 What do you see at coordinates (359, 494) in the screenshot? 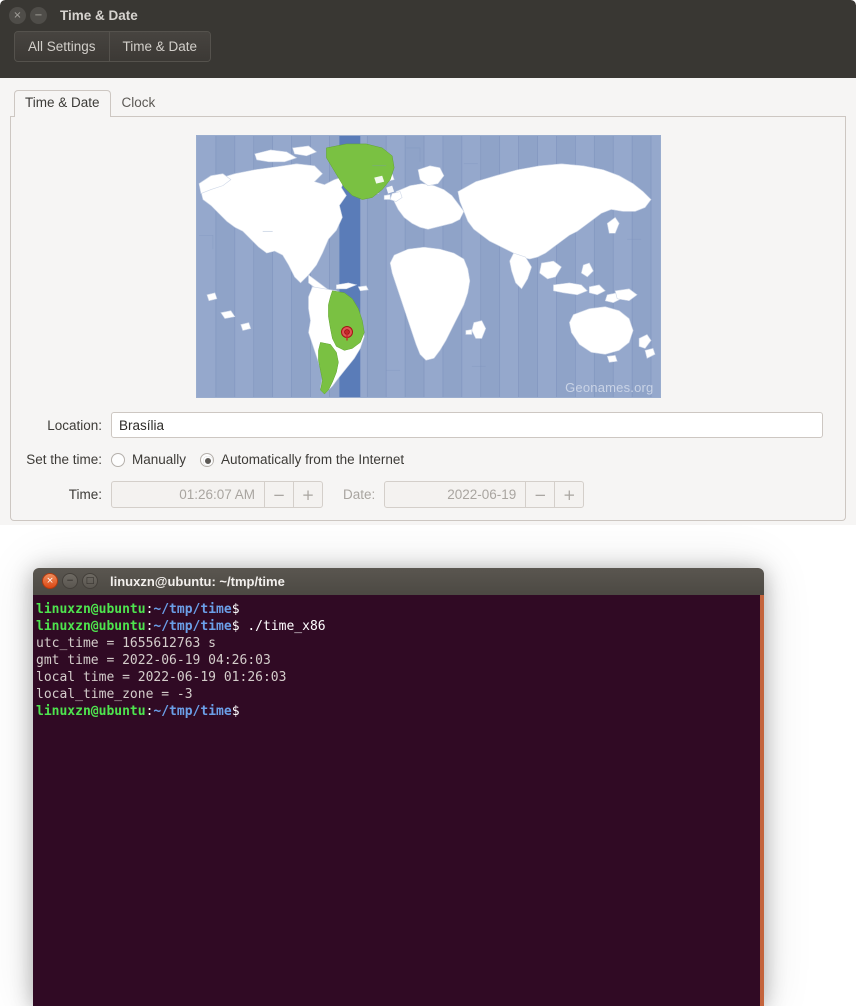
I see `date-label: Date:` at bounding box center [359, 494].